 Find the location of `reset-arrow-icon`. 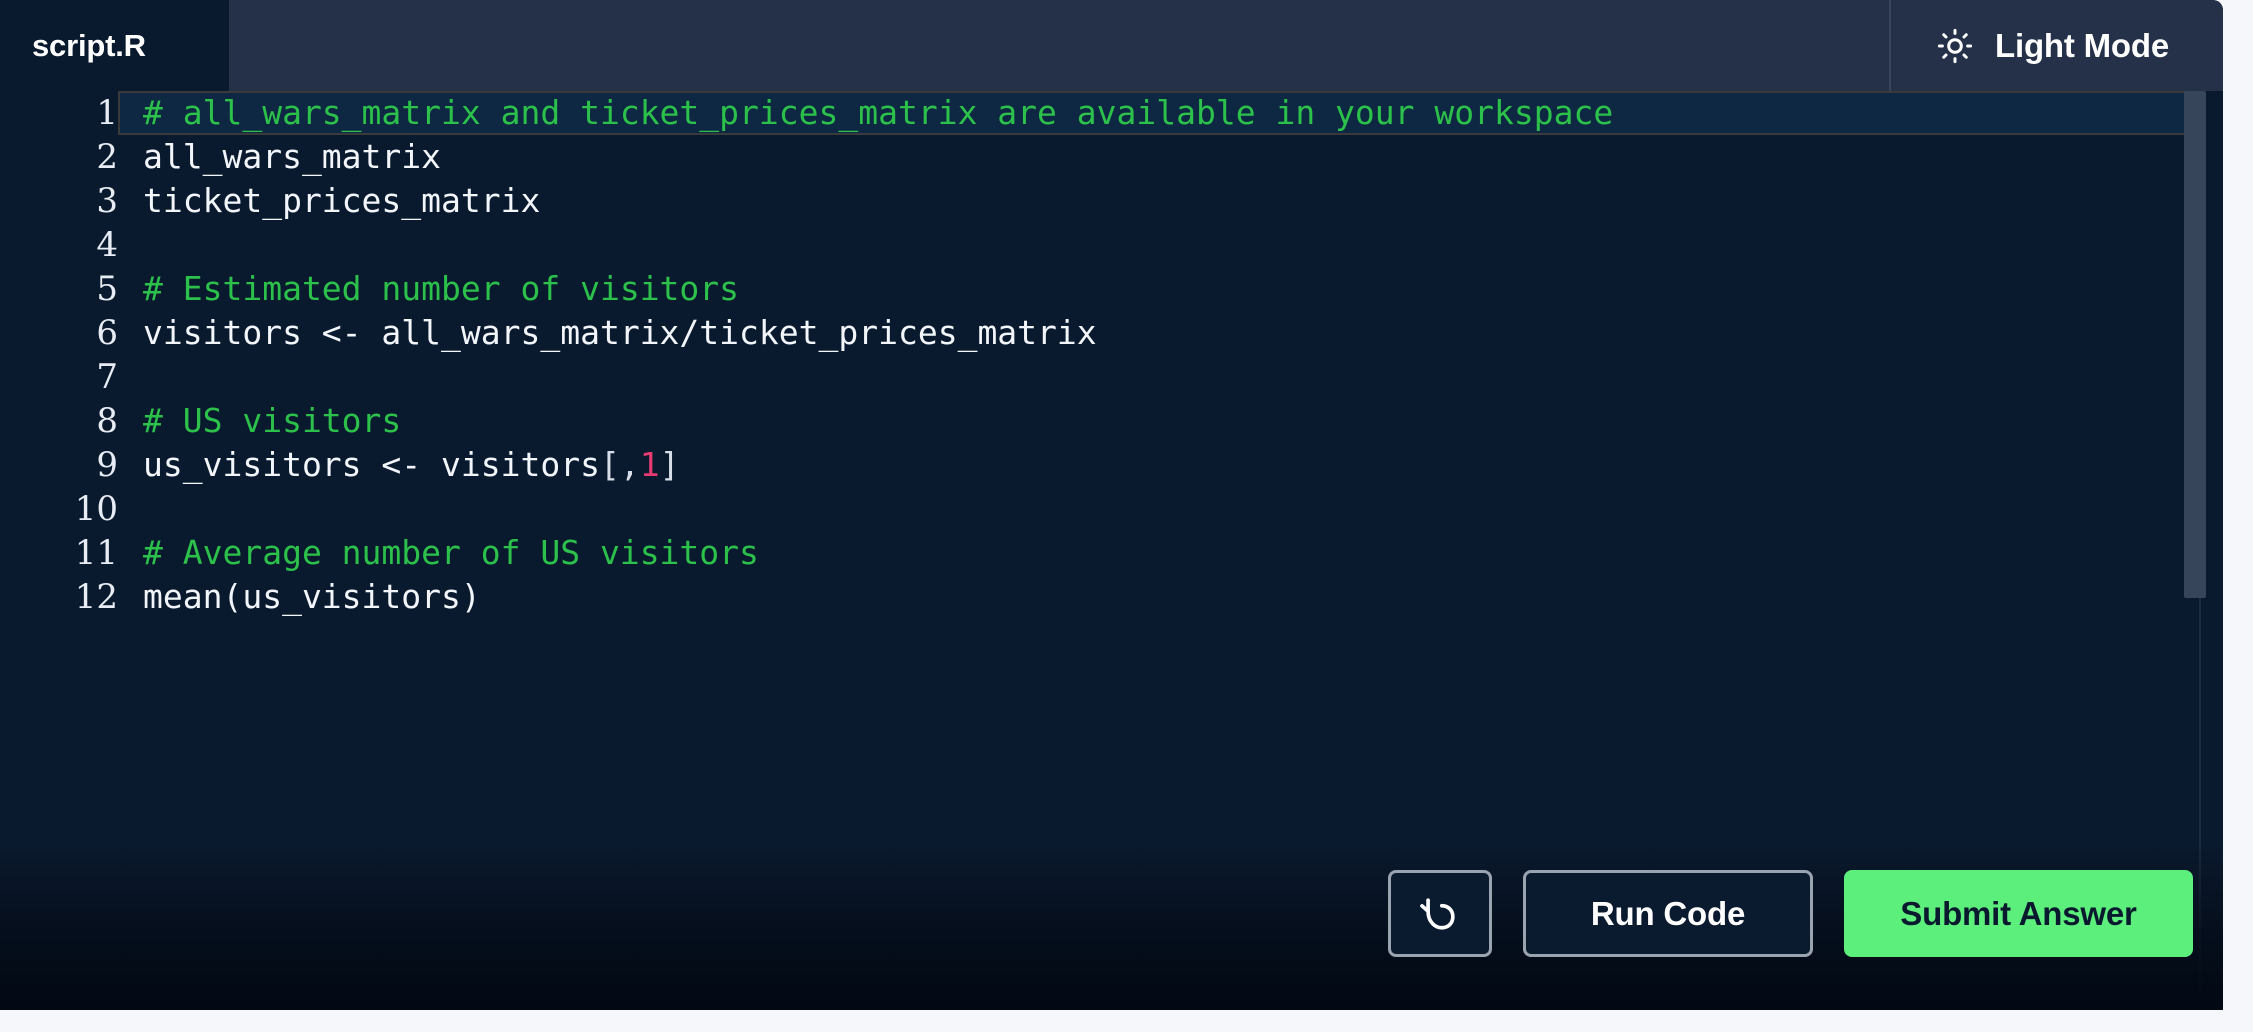

reset-arrow-icon is located at coordinates (1440, 914).